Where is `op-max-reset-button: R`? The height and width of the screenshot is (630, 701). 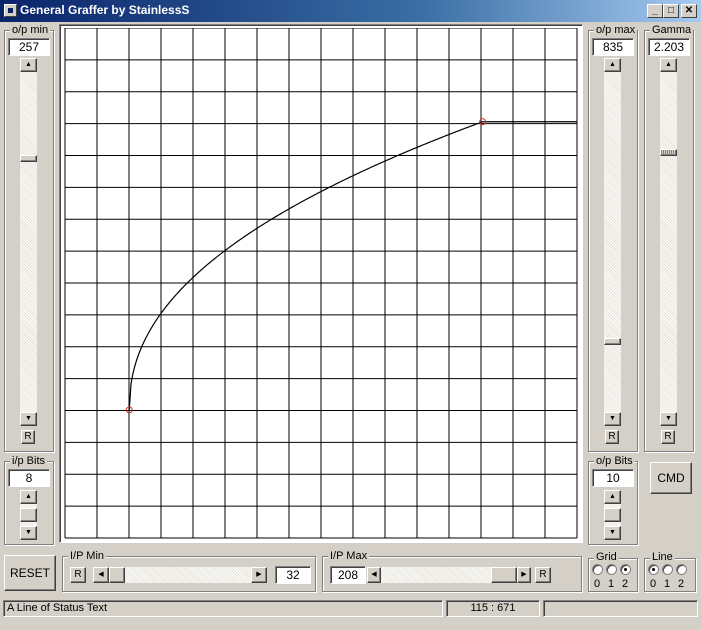
op-max-reset-button: R is located at coordinates (612, 437).